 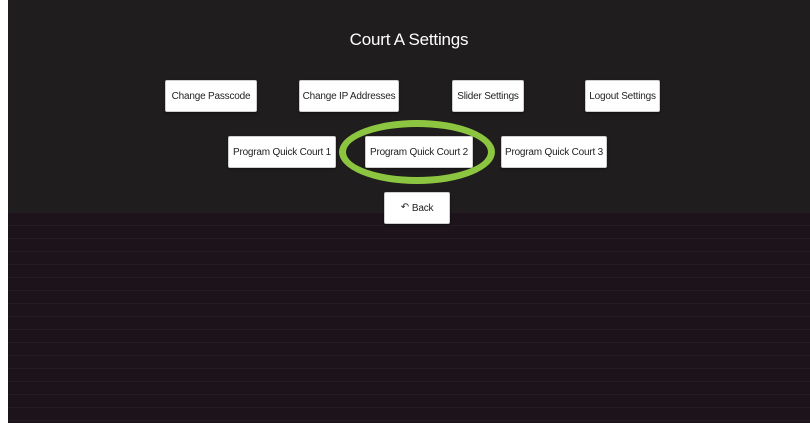 I want to click on back-button: ↶ Back, so click(x=417, y=208).